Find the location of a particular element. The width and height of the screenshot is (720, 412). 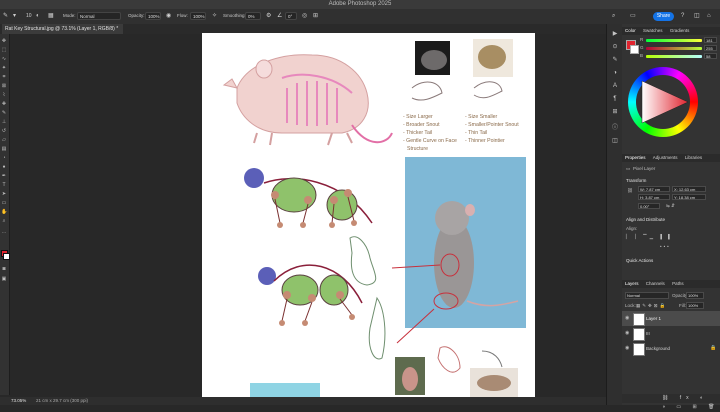

tab-swatches: Swatches is located at coordinates (653, 30).